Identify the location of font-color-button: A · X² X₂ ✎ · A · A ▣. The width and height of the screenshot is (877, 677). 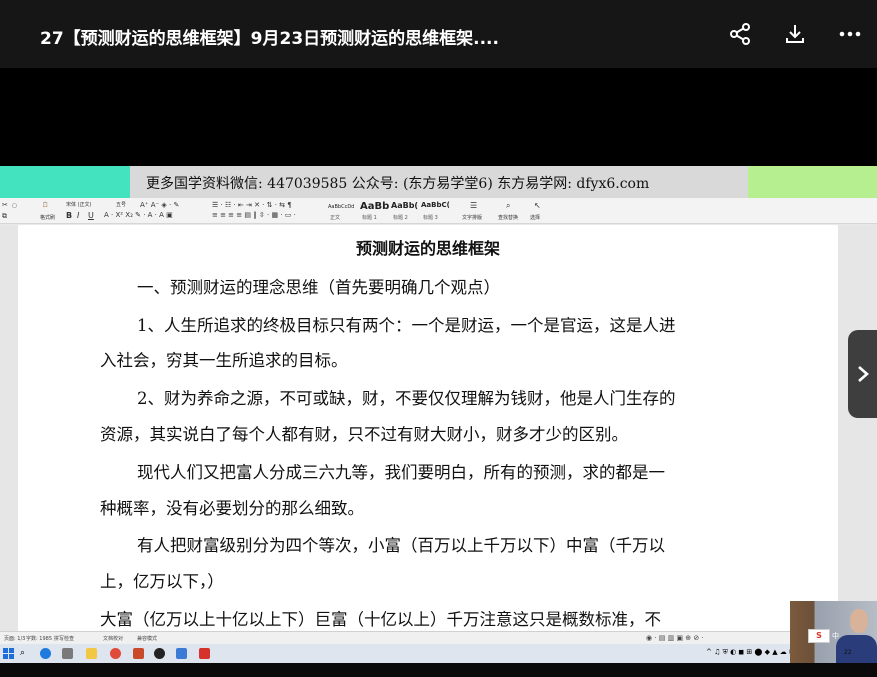
(138, 215).